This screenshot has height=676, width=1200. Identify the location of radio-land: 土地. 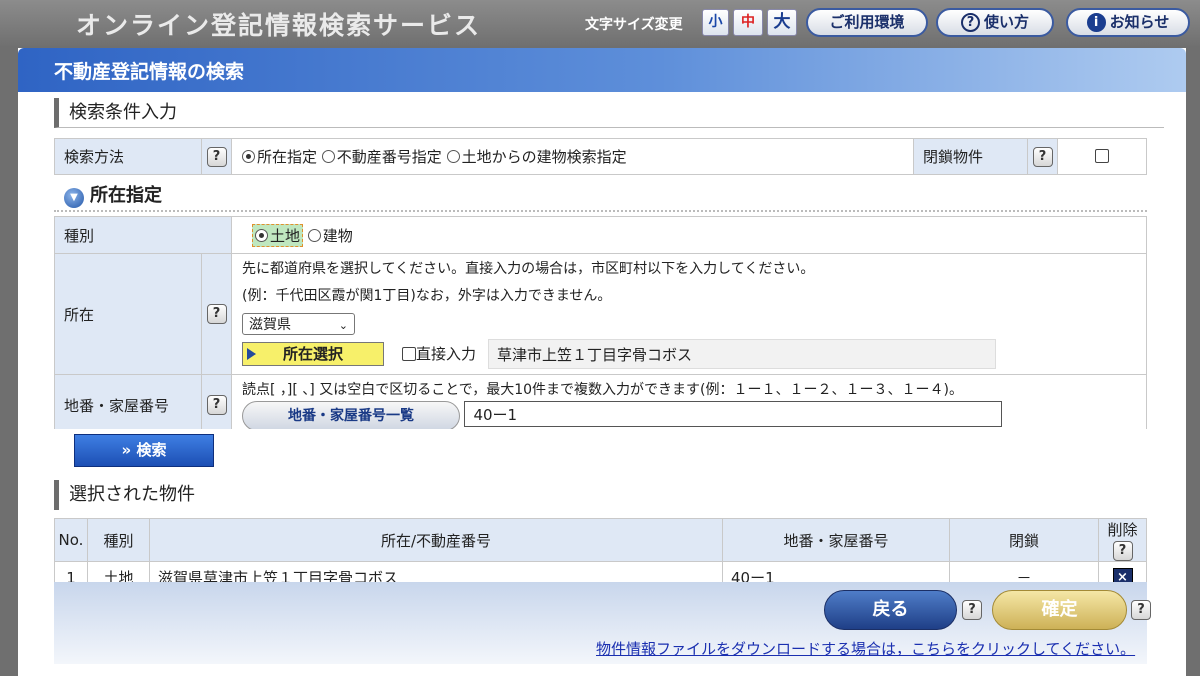
(278, 235).